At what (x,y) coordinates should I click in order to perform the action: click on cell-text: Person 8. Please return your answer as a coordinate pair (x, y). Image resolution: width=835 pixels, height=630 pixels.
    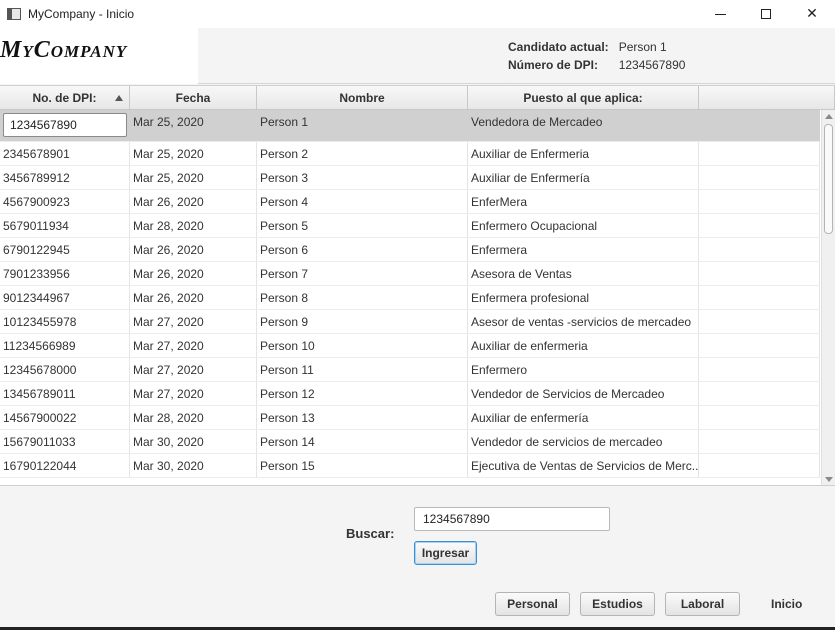
    Looking at the image, I should click on (284, 297).